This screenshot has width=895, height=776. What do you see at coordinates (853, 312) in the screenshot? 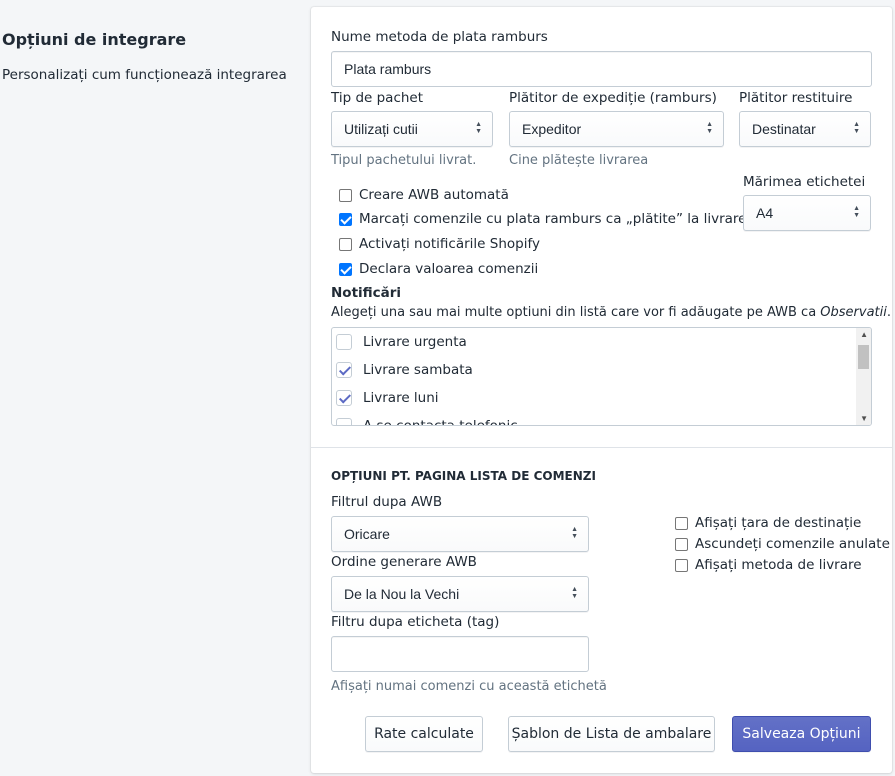
I see `description-emphasis: Observatii` at bounding box center [853, 312].